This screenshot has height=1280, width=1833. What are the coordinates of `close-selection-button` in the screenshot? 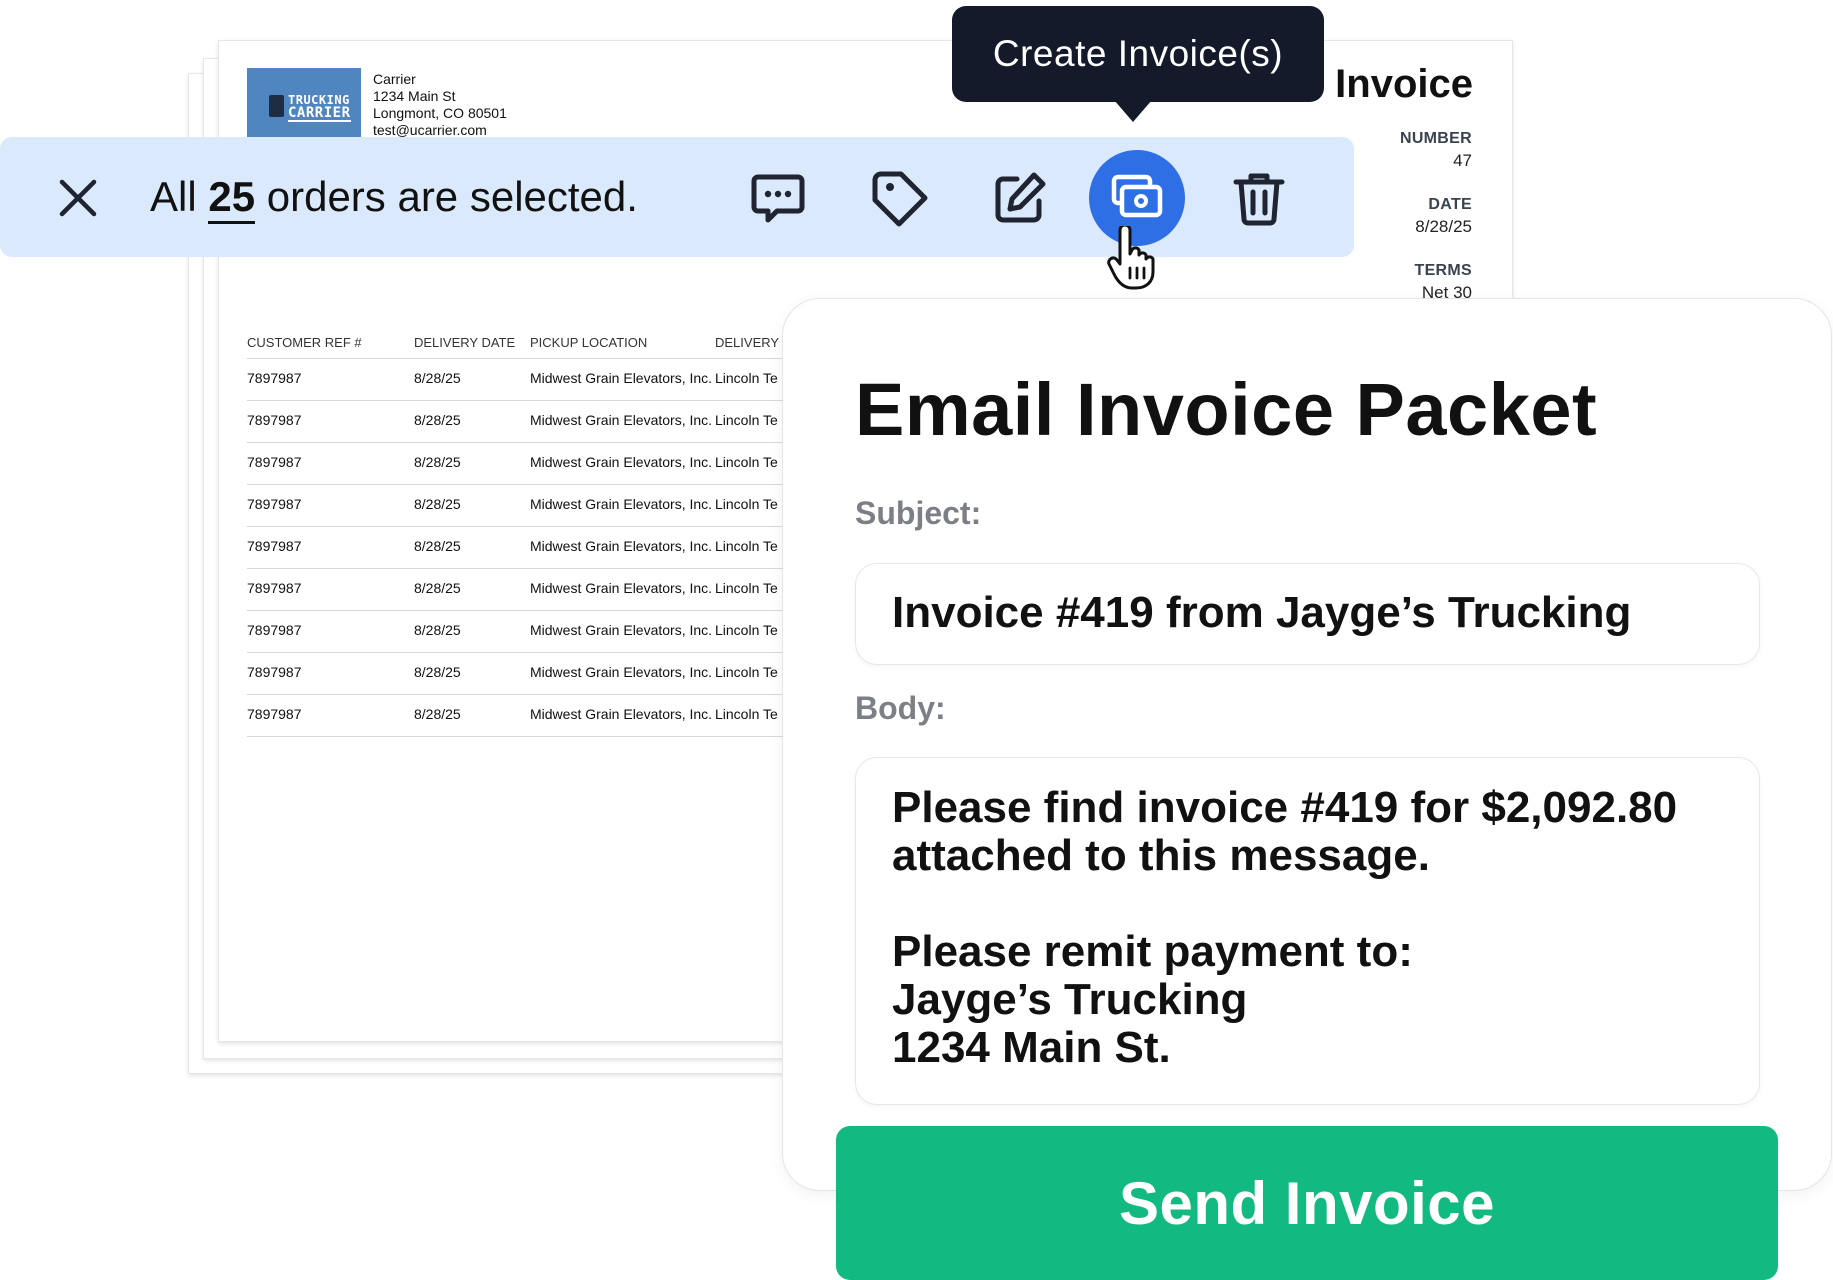 It's located at (78, 198).